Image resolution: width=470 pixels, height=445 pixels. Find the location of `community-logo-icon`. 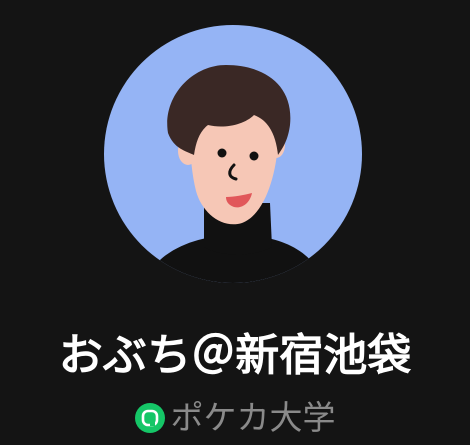

community-logo-icon is located at coordinates (149, 418).